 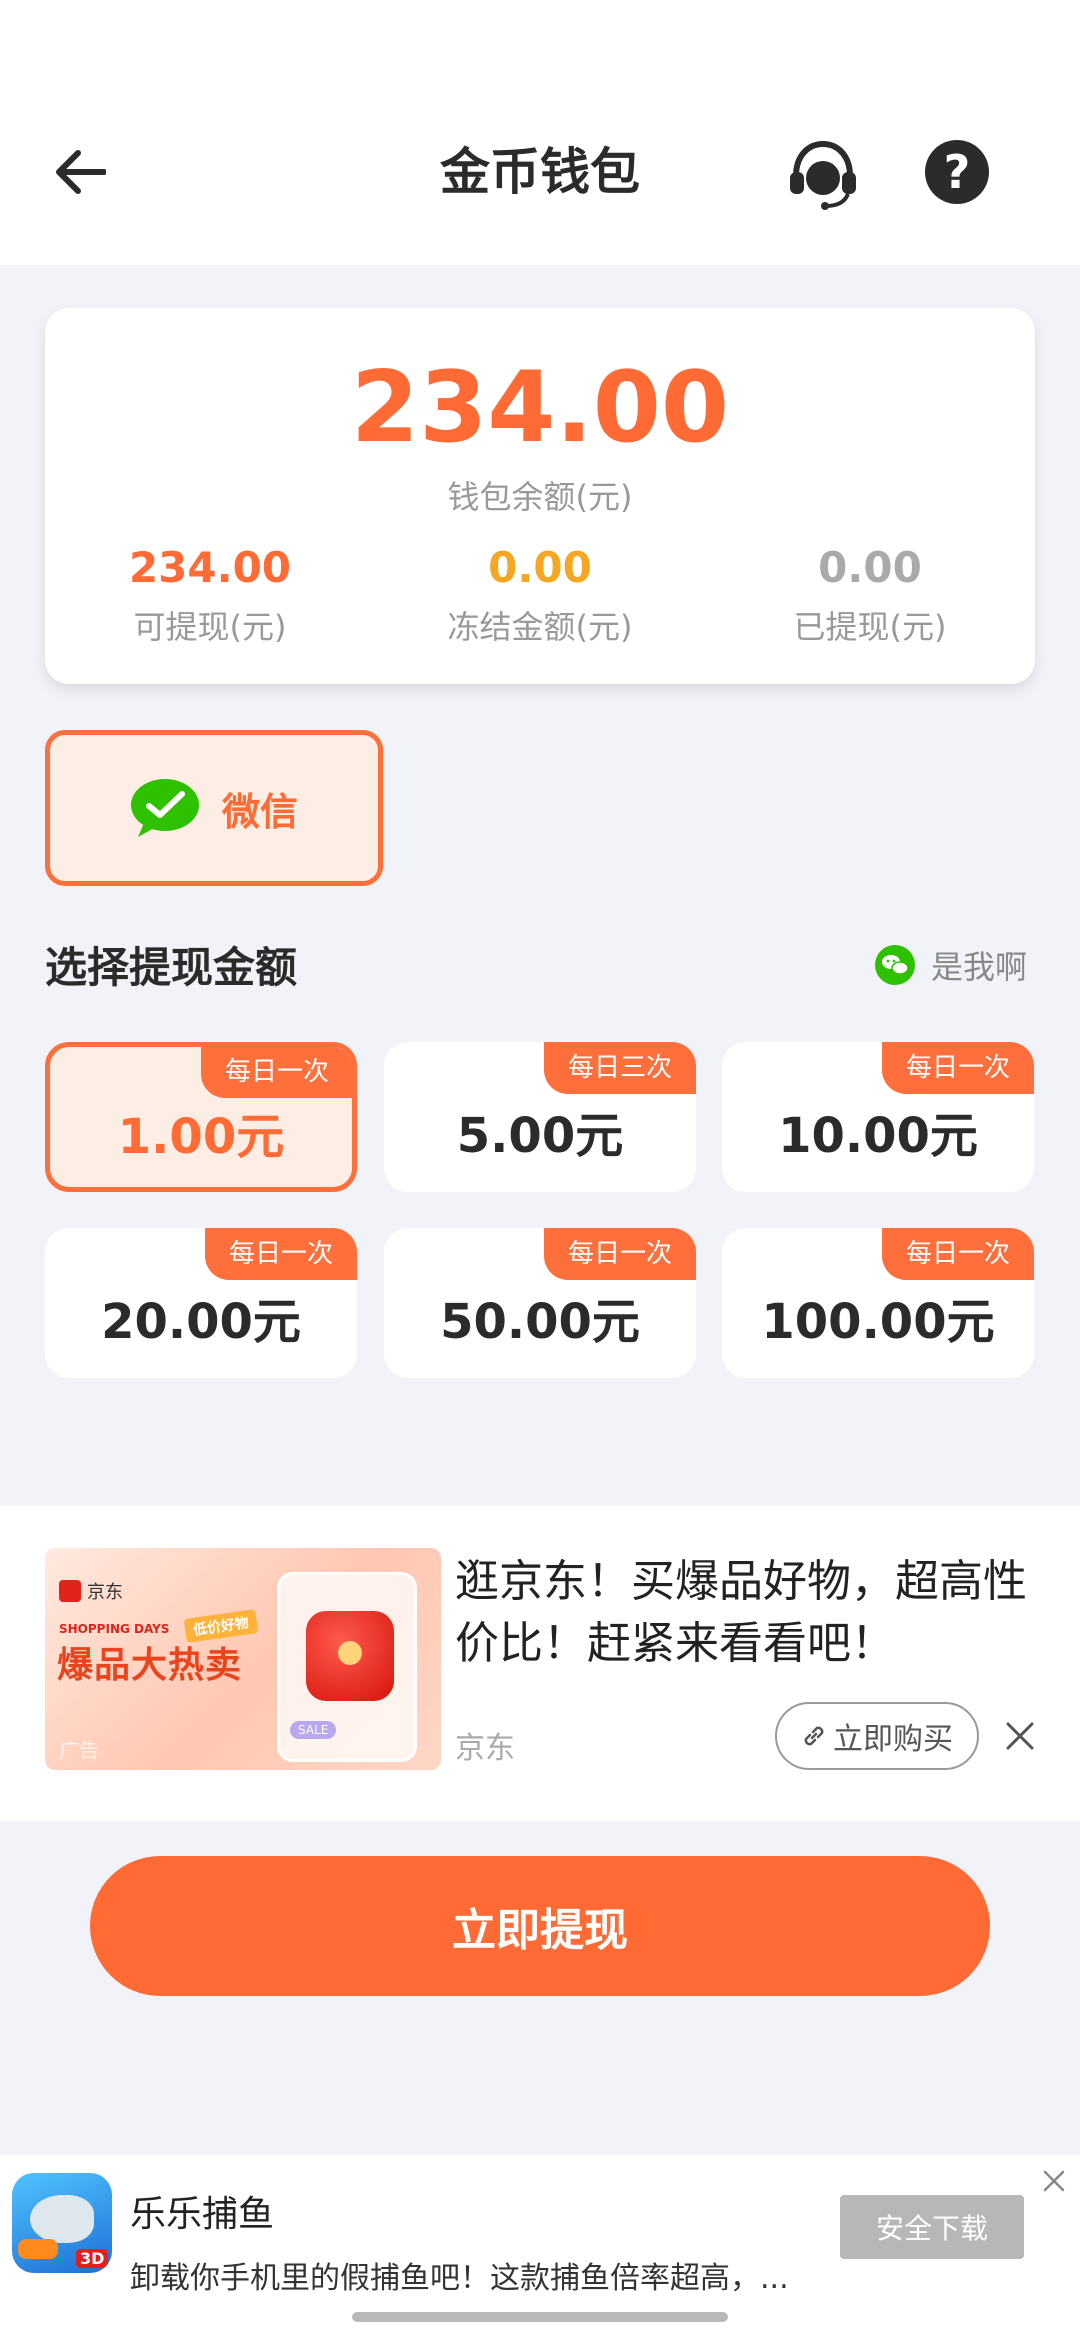 What do you see at coordinates (870, 594) in the screenshot?
I see `withdrawn-stat: 0.00 已提现(元)` at bounding box center [870, 594].